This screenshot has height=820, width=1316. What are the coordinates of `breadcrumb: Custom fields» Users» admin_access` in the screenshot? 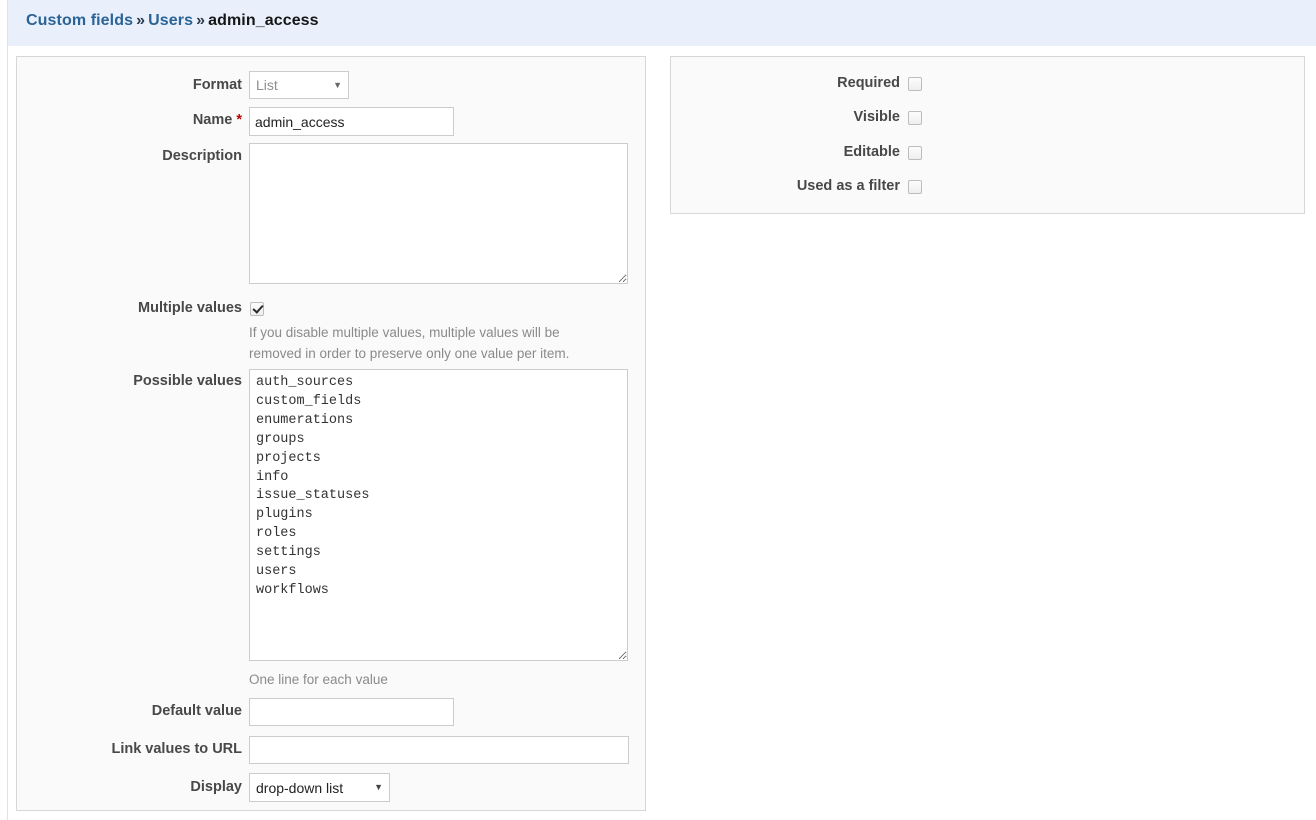 It's located at (172, 21).